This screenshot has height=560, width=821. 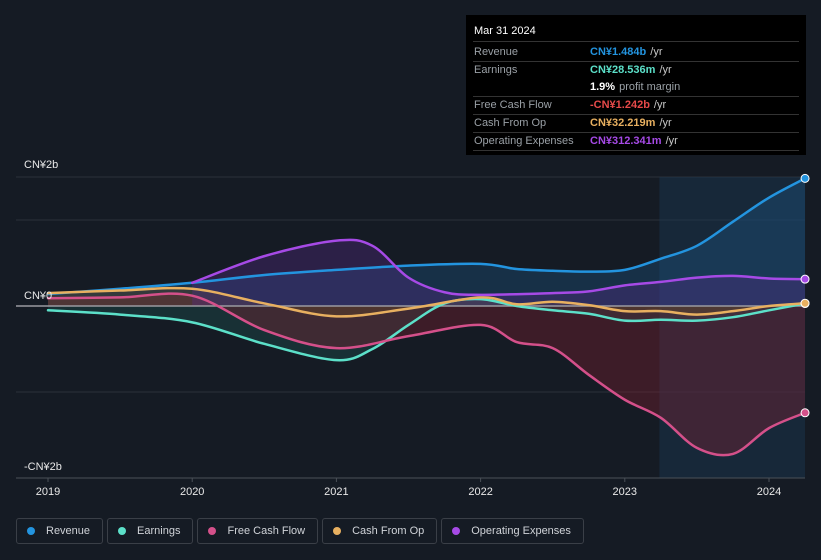 What do you see at coordinates (618, 52) in the screenshot?
I see `tooltip-value: CN¥1.484b` at bounding box center [618, 52].